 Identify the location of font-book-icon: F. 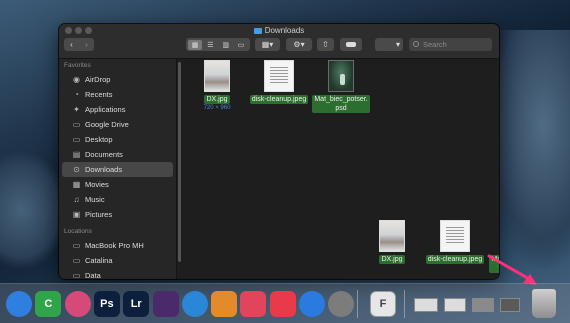
(383, 304).